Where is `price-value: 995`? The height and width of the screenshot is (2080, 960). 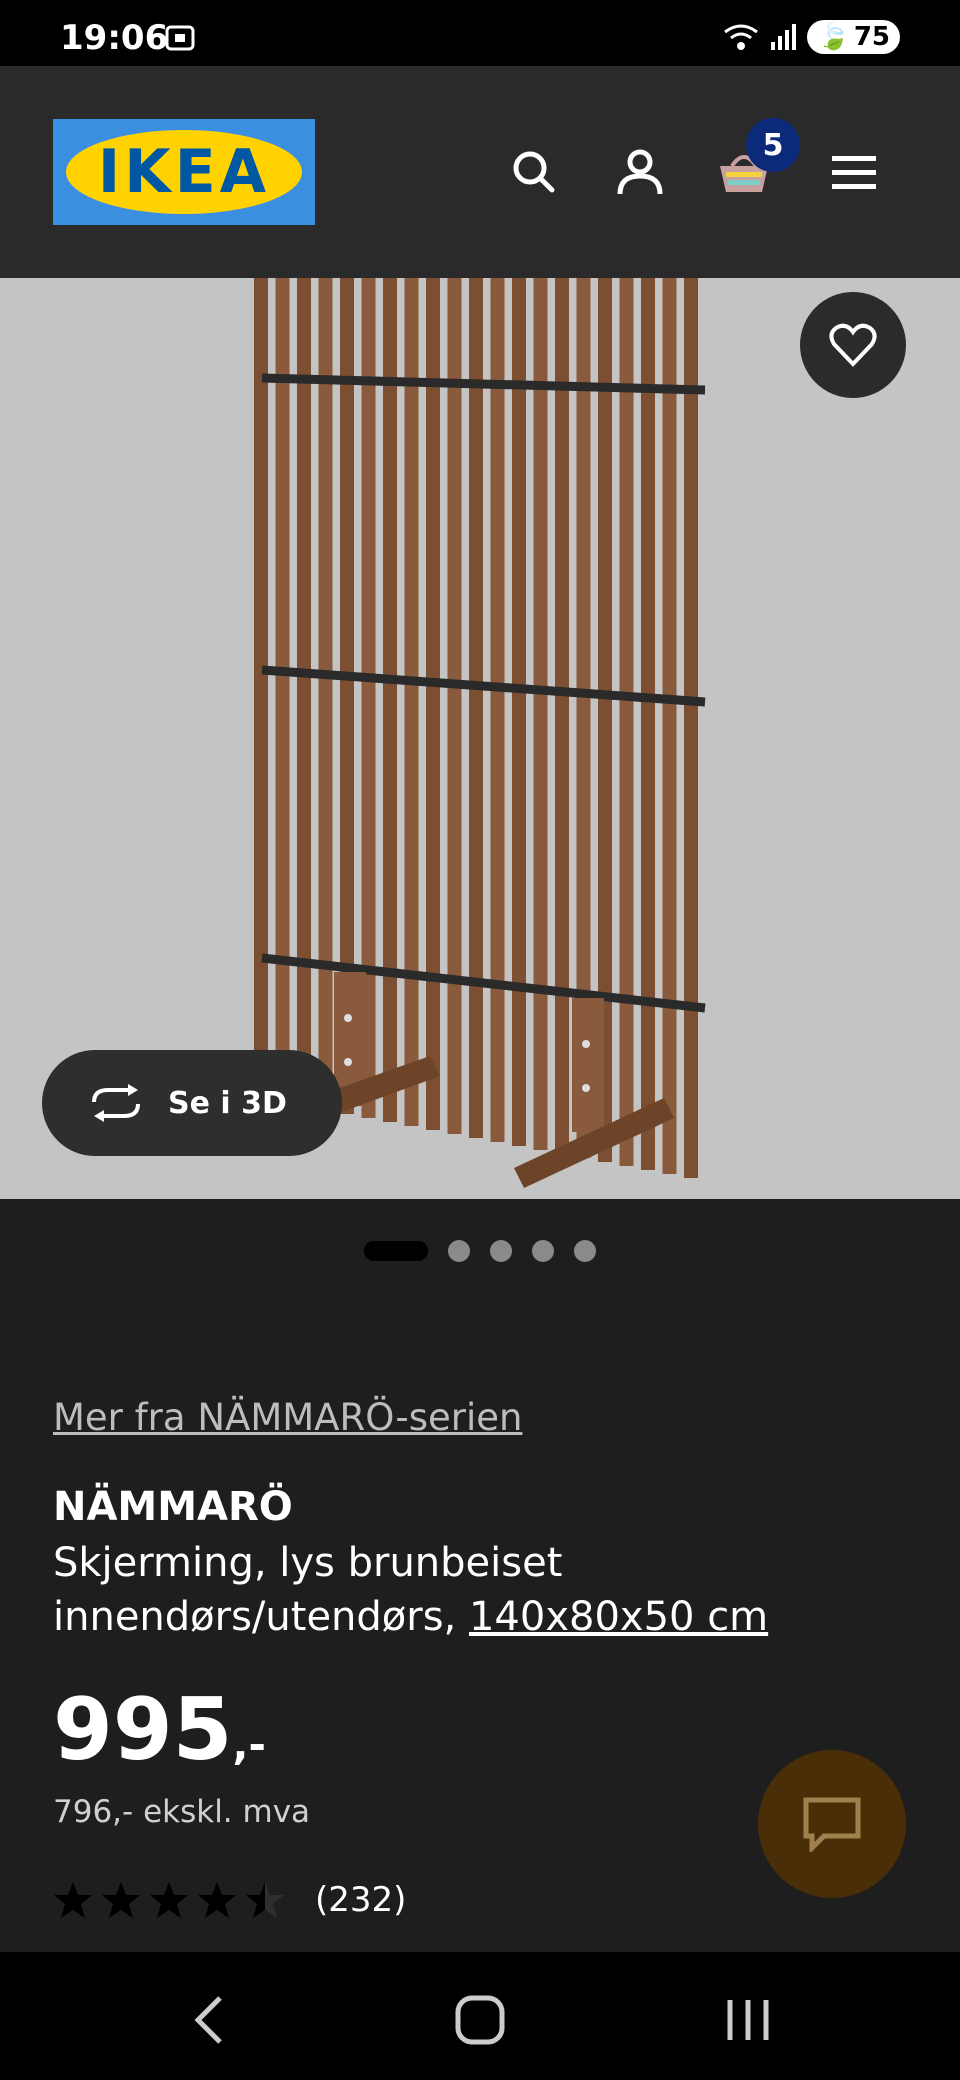
price-value: 995 is located at coordinates (143, 1730).